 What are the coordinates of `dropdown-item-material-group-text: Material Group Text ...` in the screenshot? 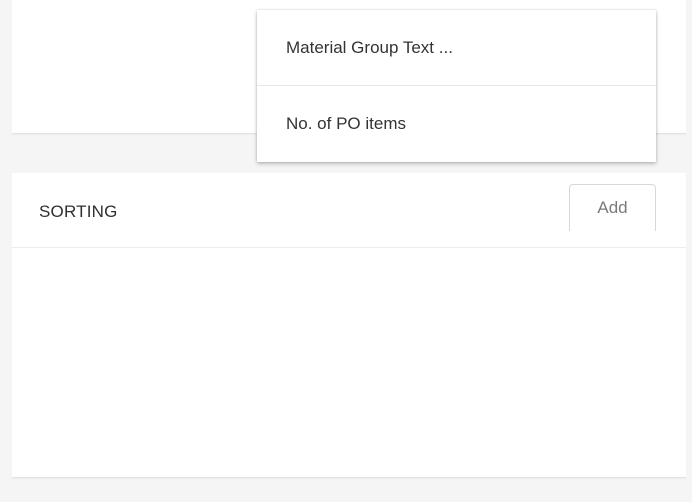 It's located at (456, 48).